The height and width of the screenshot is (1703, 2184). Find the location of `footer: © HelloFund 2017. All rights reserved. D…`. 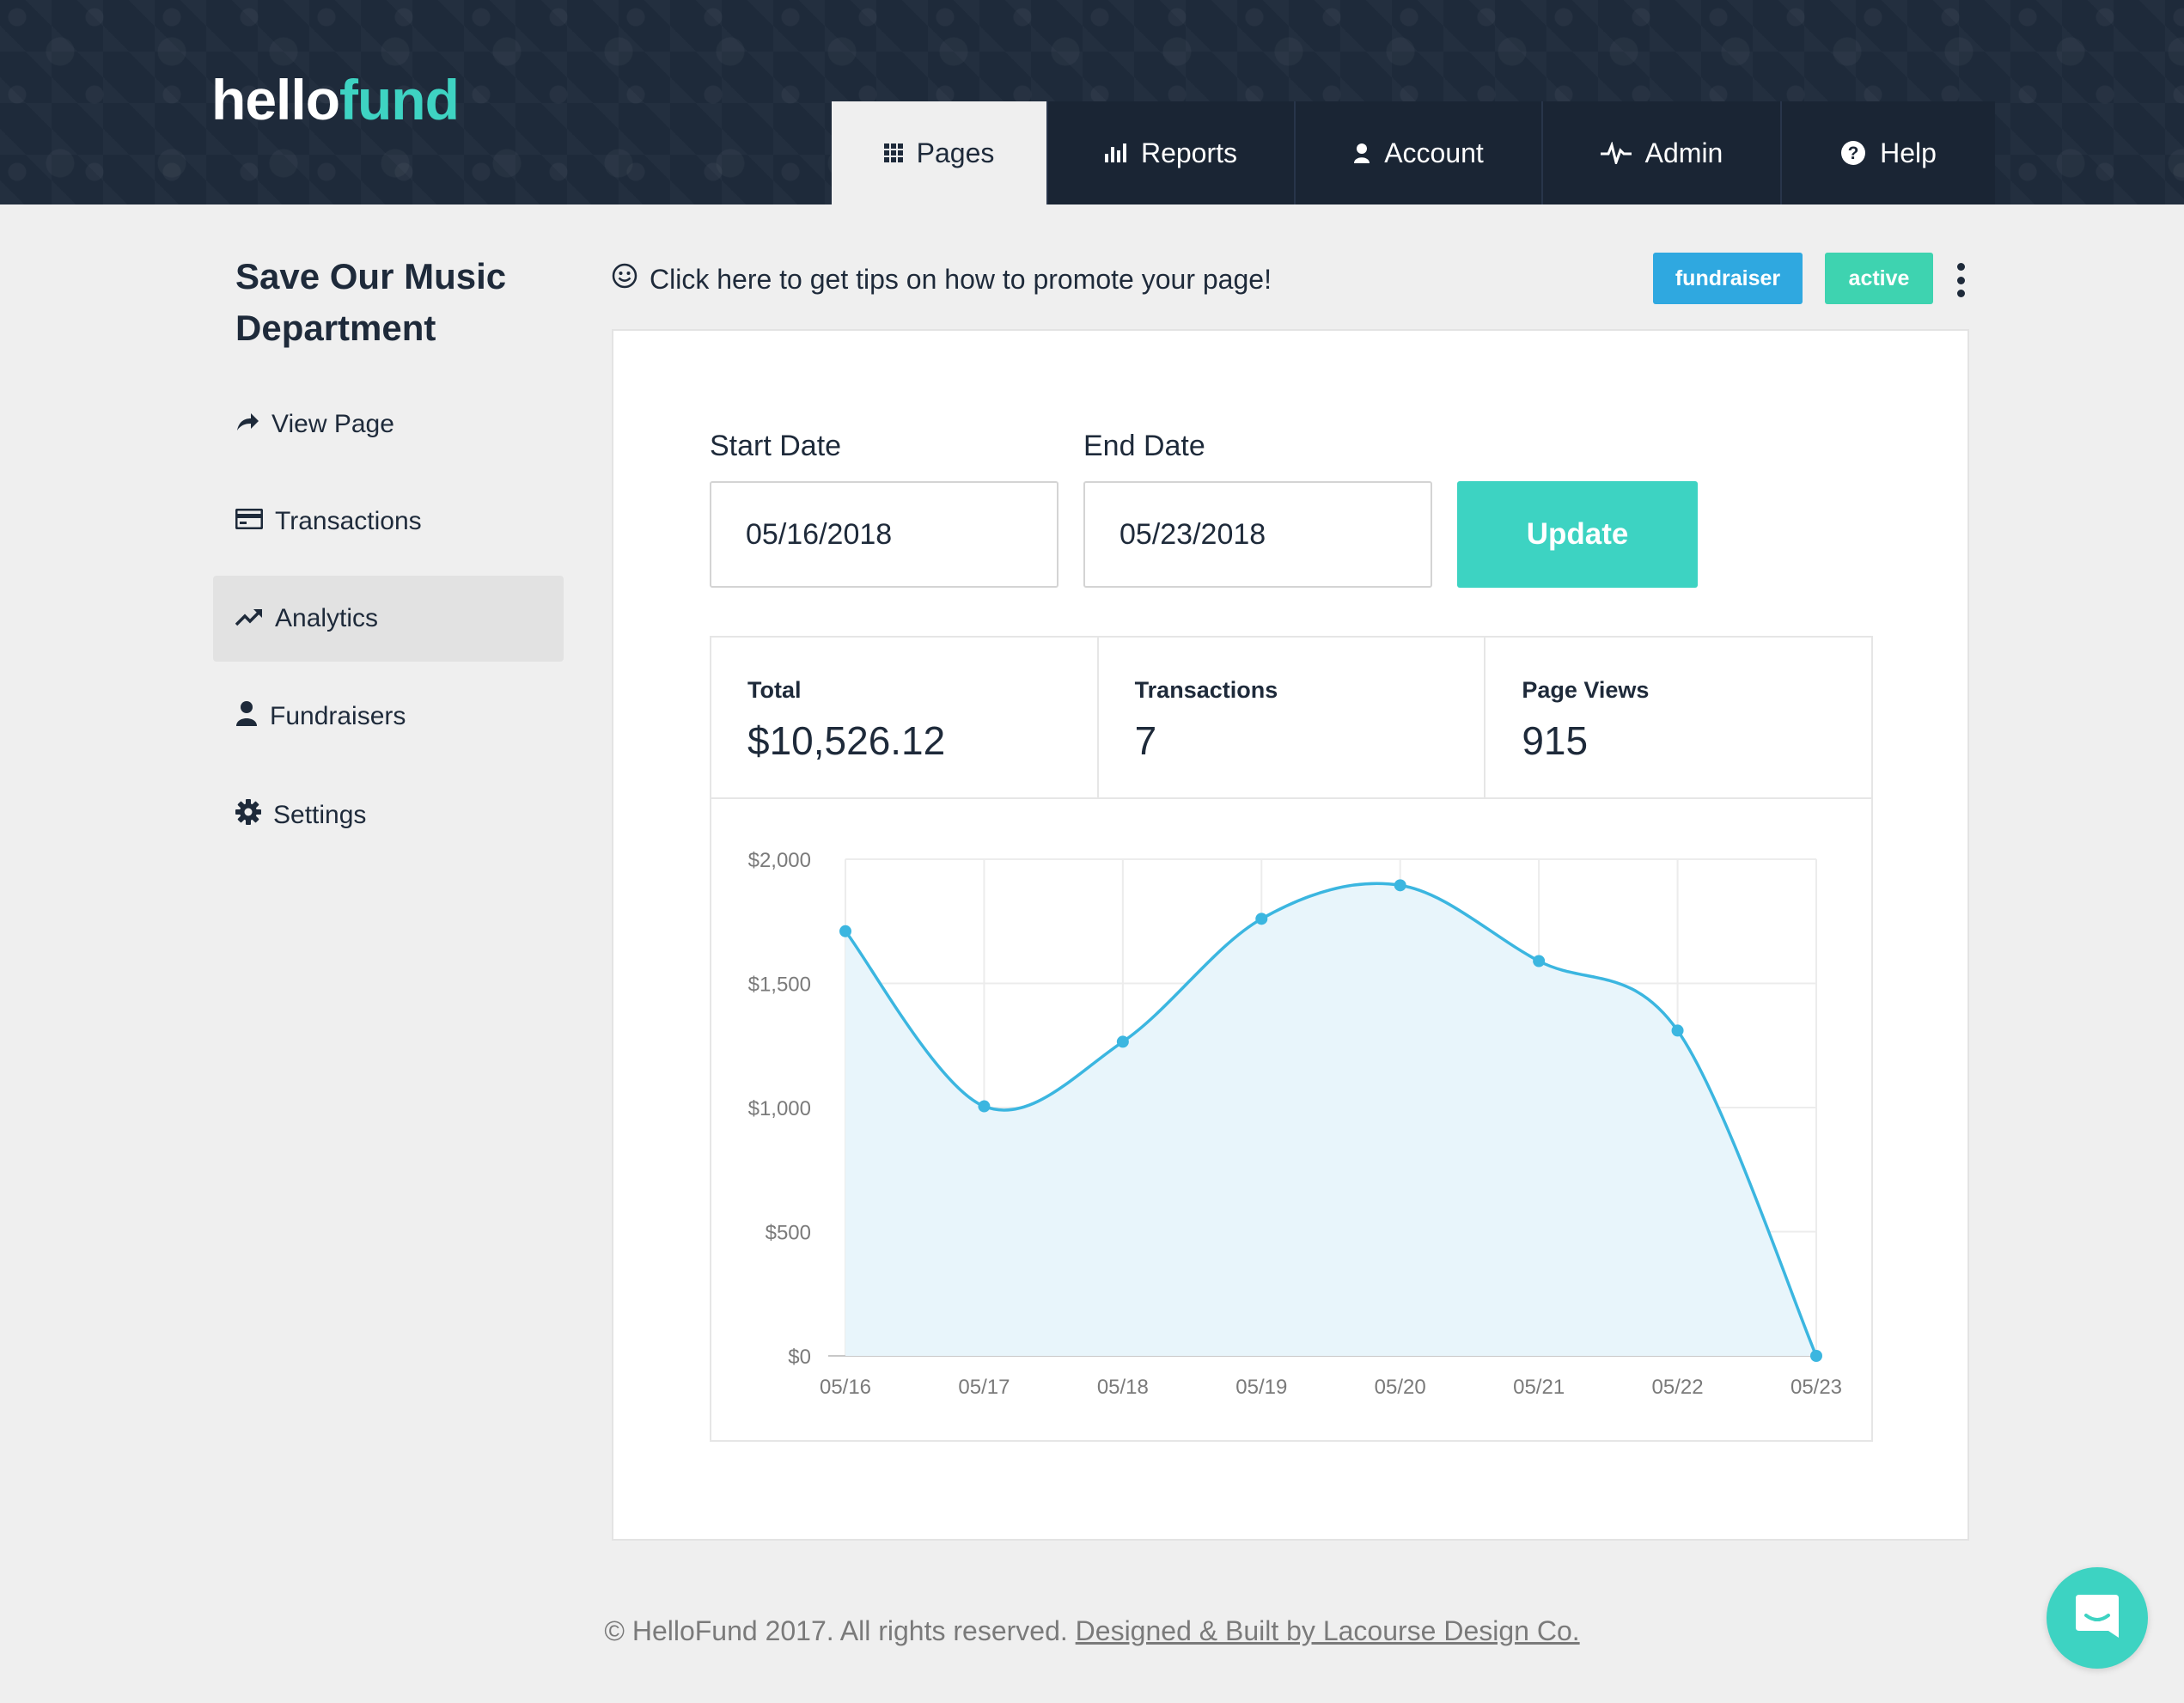

footer: © HelloFund 2017. All rights reserved. D… is located at coordinates (1092, 1631).